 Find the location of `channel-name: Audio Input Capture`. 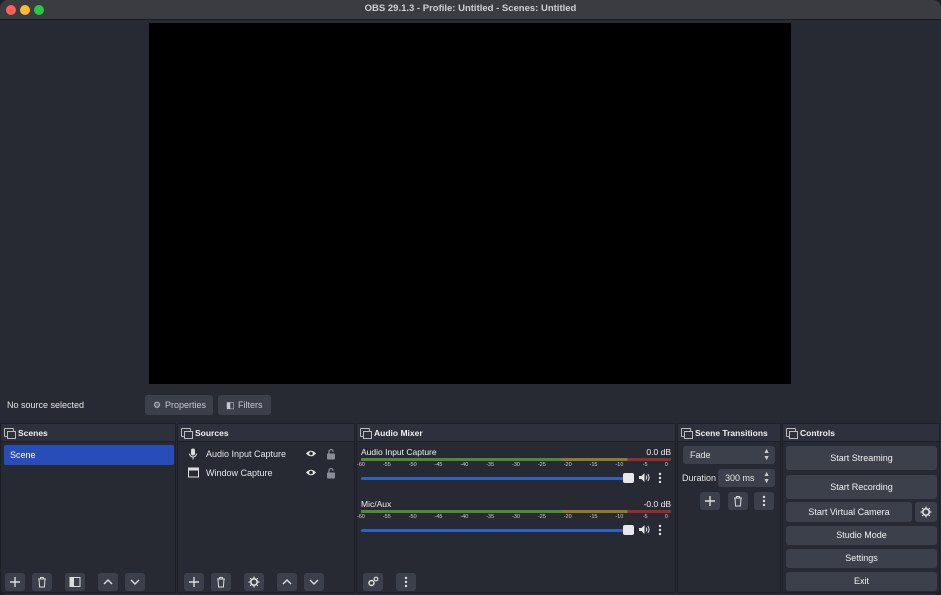

channel-name: Audio Input Capture is located at coordinates (399, 452).